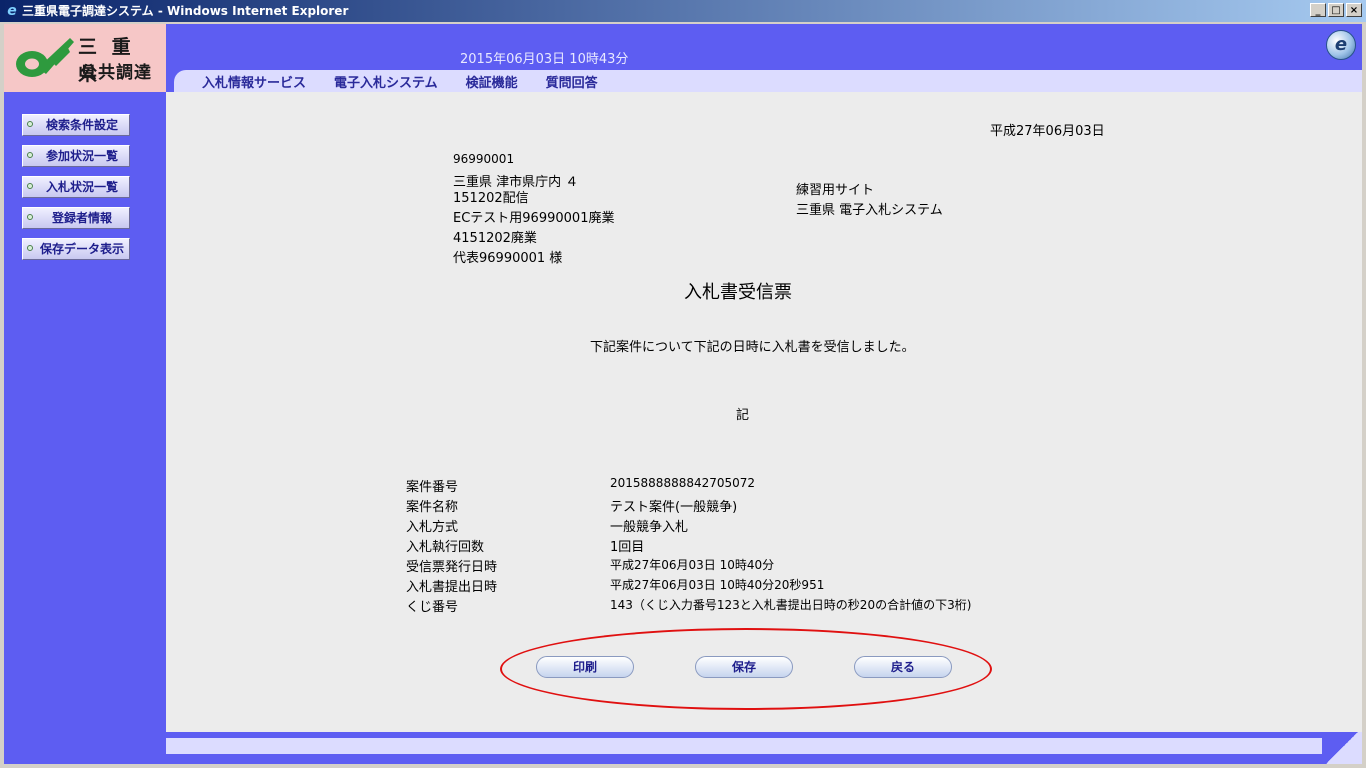 This screenshot has width=1366, height=768. I want to click on minimize-button: _, so click(1318, 10).